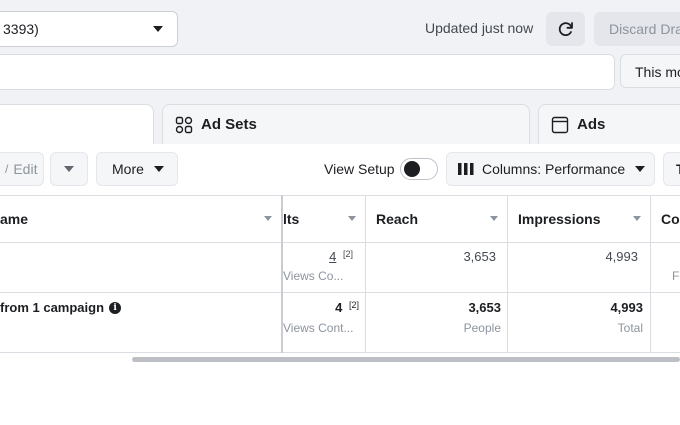  I want to click on toggle-knob, so click(412, 169).